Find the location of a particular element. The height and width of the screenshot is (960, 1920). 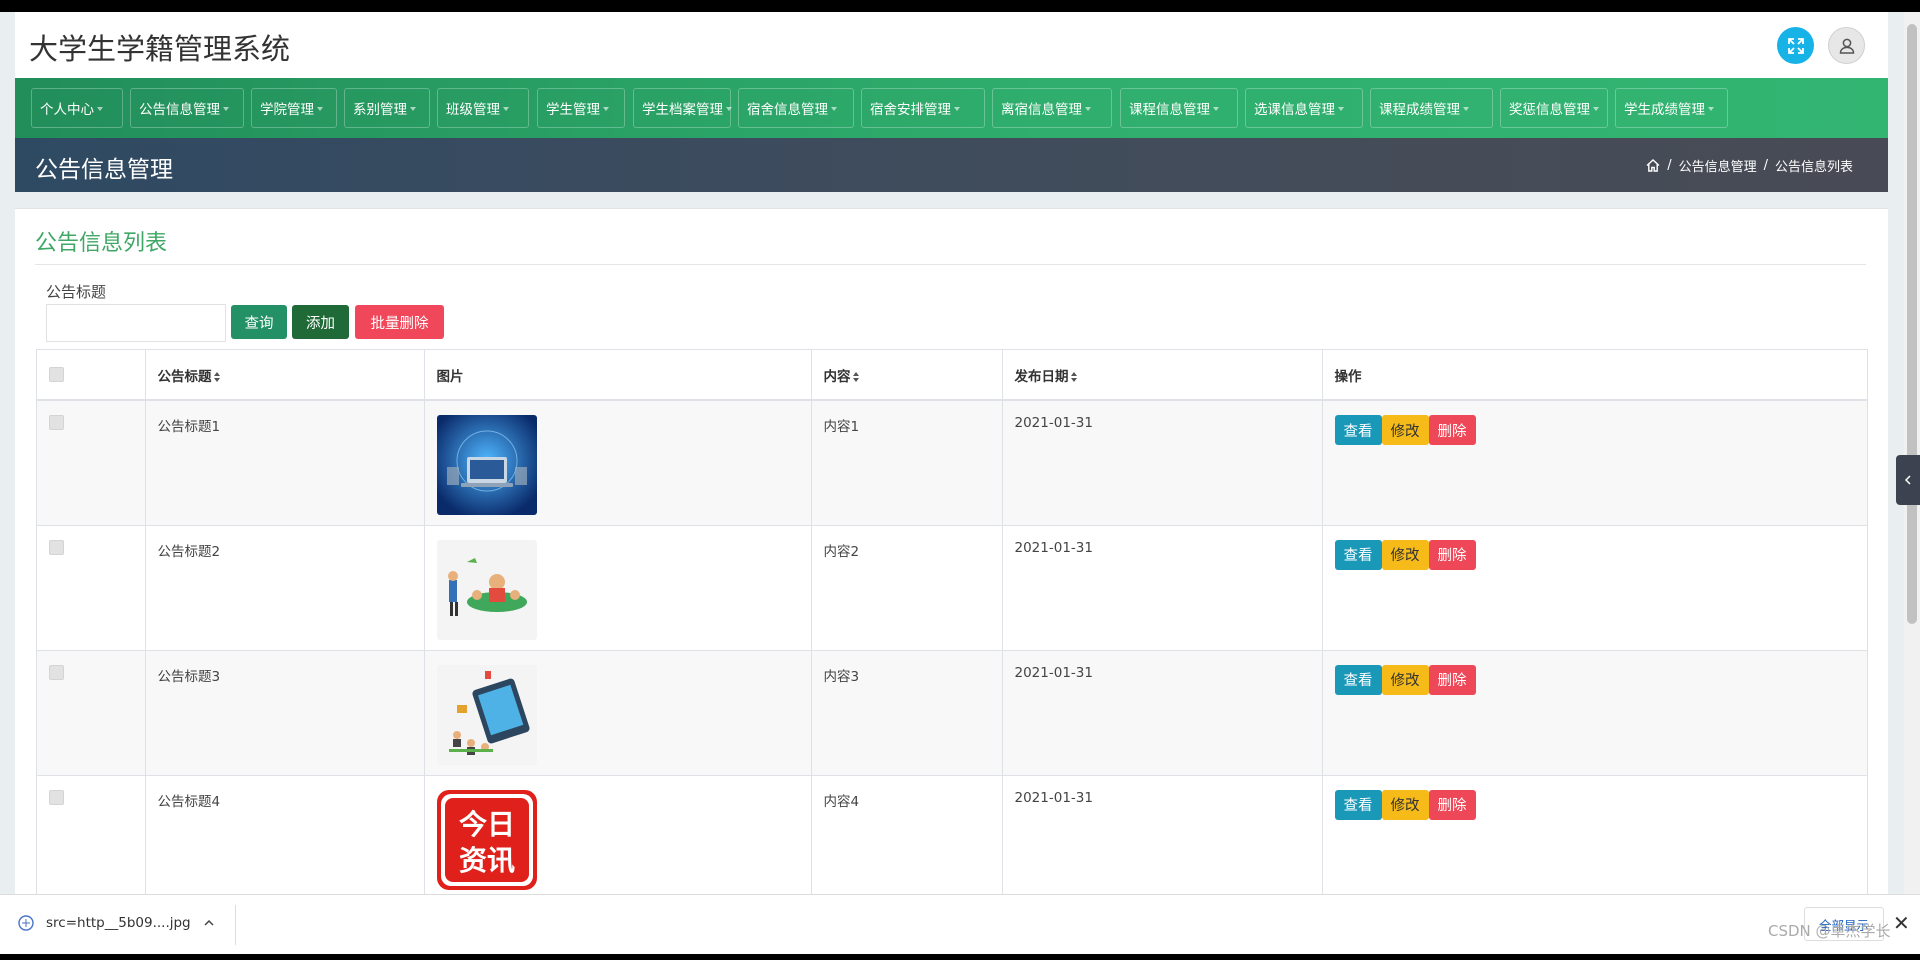

download-separator is located at coordinates (235, 925).